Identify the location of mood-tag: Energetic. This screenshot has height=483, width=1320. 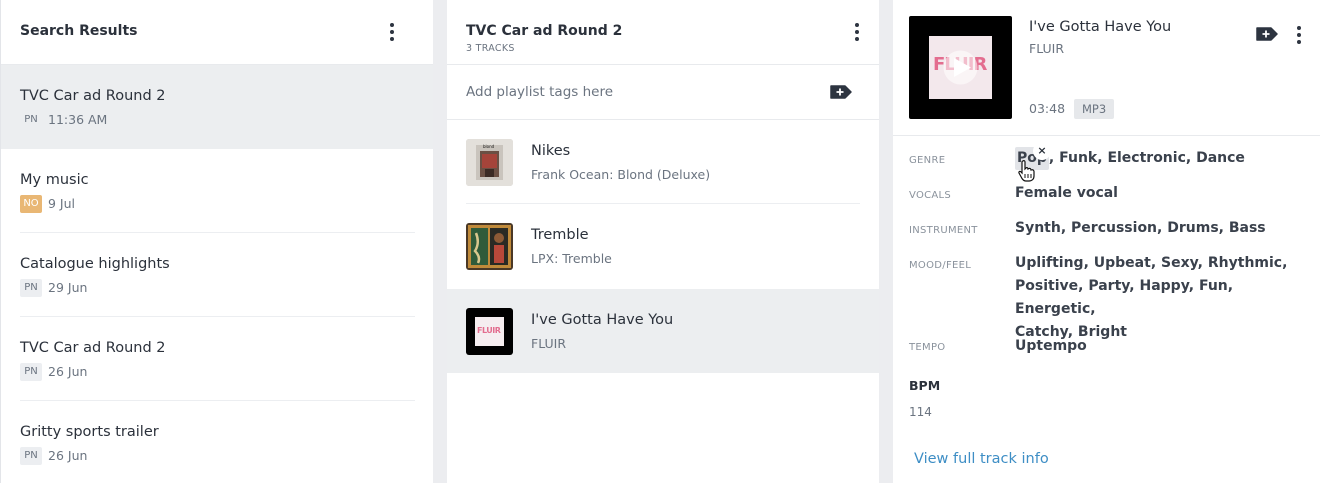
(1052, 309).